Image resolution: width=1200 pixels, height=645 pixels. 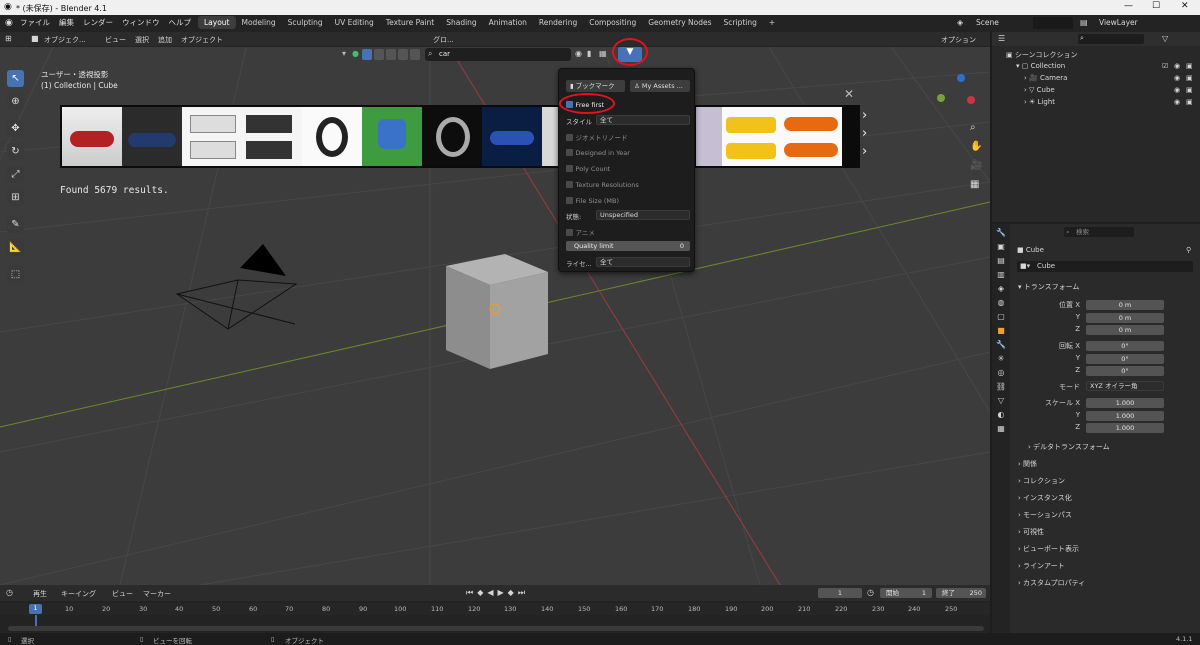 What do you see at coordinates (1027, 464) in the screenshot?
I see `section-relations: › 関係` at bounding box center [1027, 464].